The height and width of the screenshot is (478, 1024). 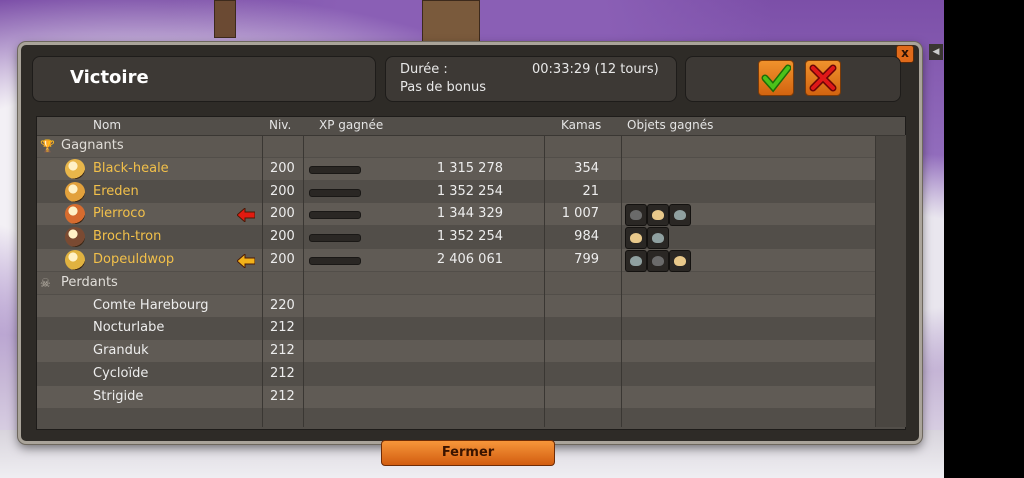 What do you see at coordinates (133, 260) in the screenshot?
I see `player-name: Dopeuldwop` at bounding box center [133, 260].